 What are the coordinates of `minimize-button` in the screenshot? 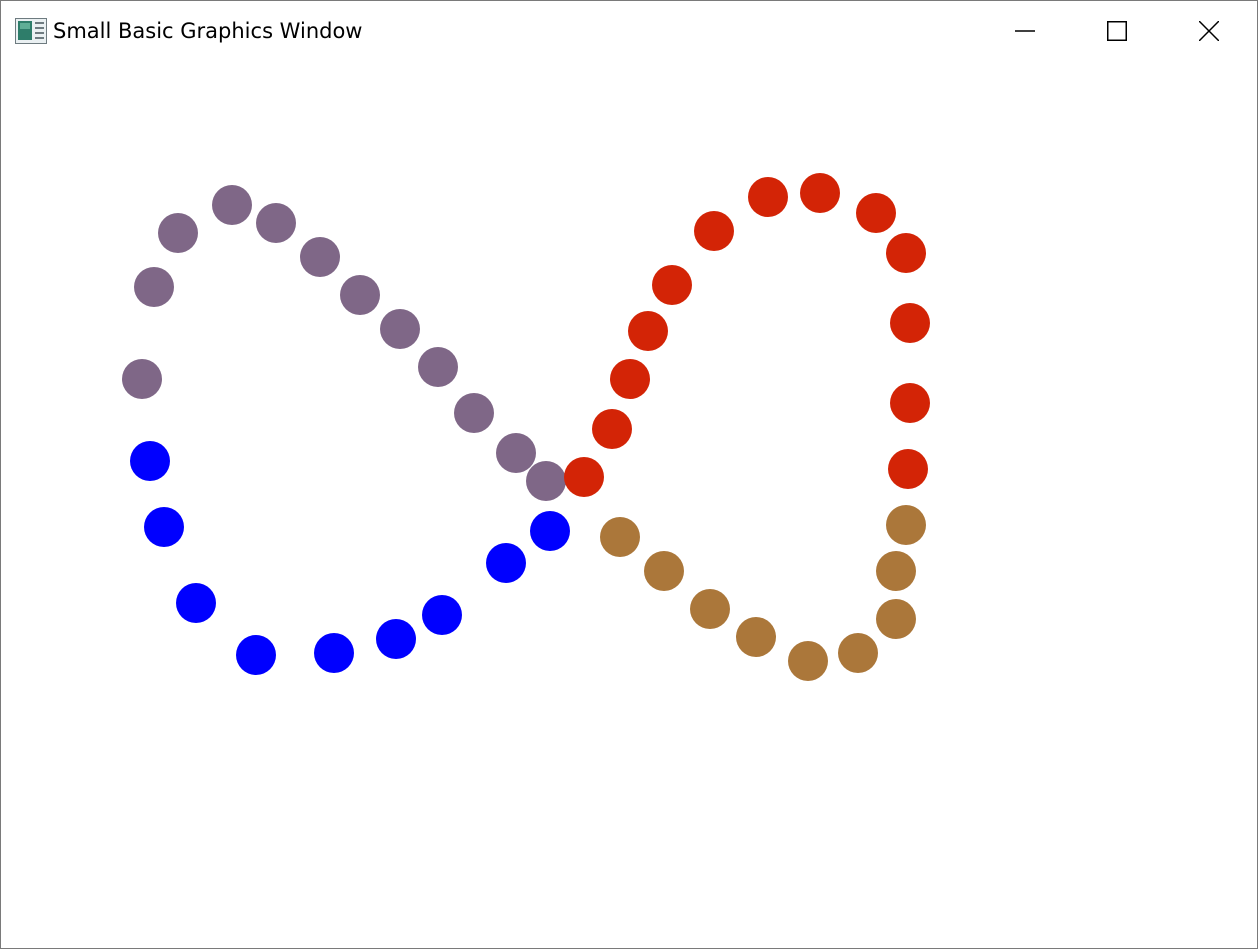 It's located at (1025, 31).